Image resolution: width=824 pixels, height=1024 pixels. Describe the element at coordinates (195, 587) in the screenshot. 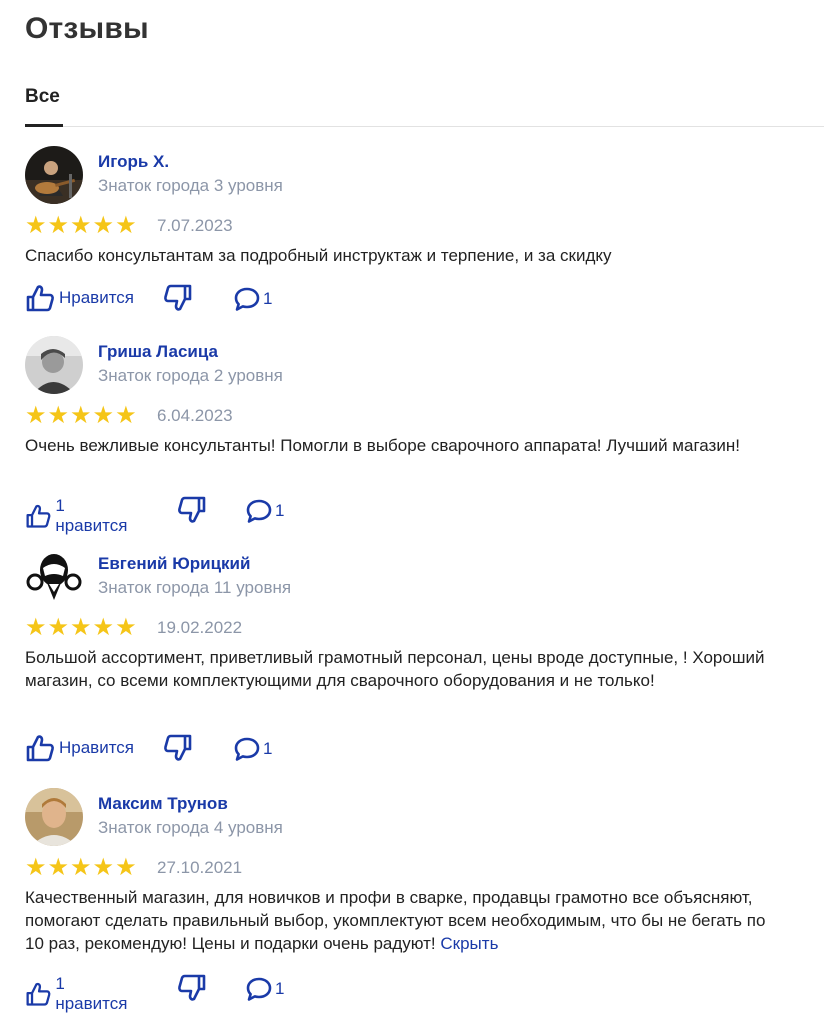

I see `review-author-level: Знаток города 11 уровня` at that location.